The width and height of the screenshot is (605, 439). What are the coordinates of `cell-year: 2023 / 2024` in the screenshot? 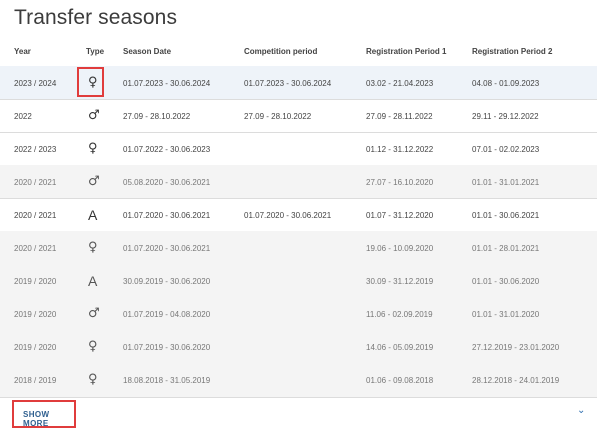 It's located at (35, 83).